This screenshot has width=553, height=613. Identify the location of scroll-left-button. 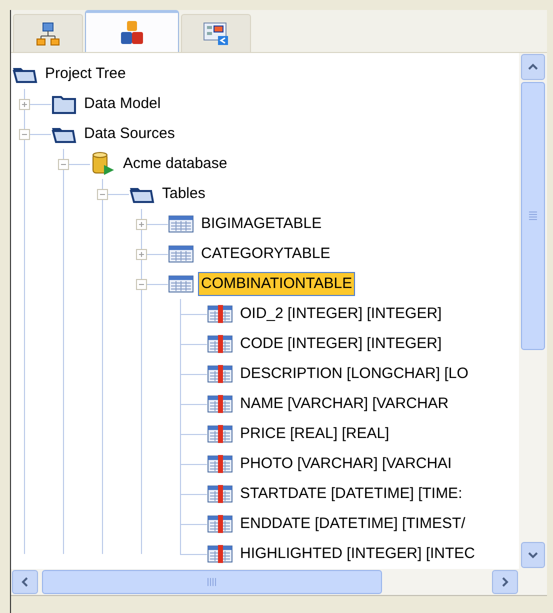
(25, 582).